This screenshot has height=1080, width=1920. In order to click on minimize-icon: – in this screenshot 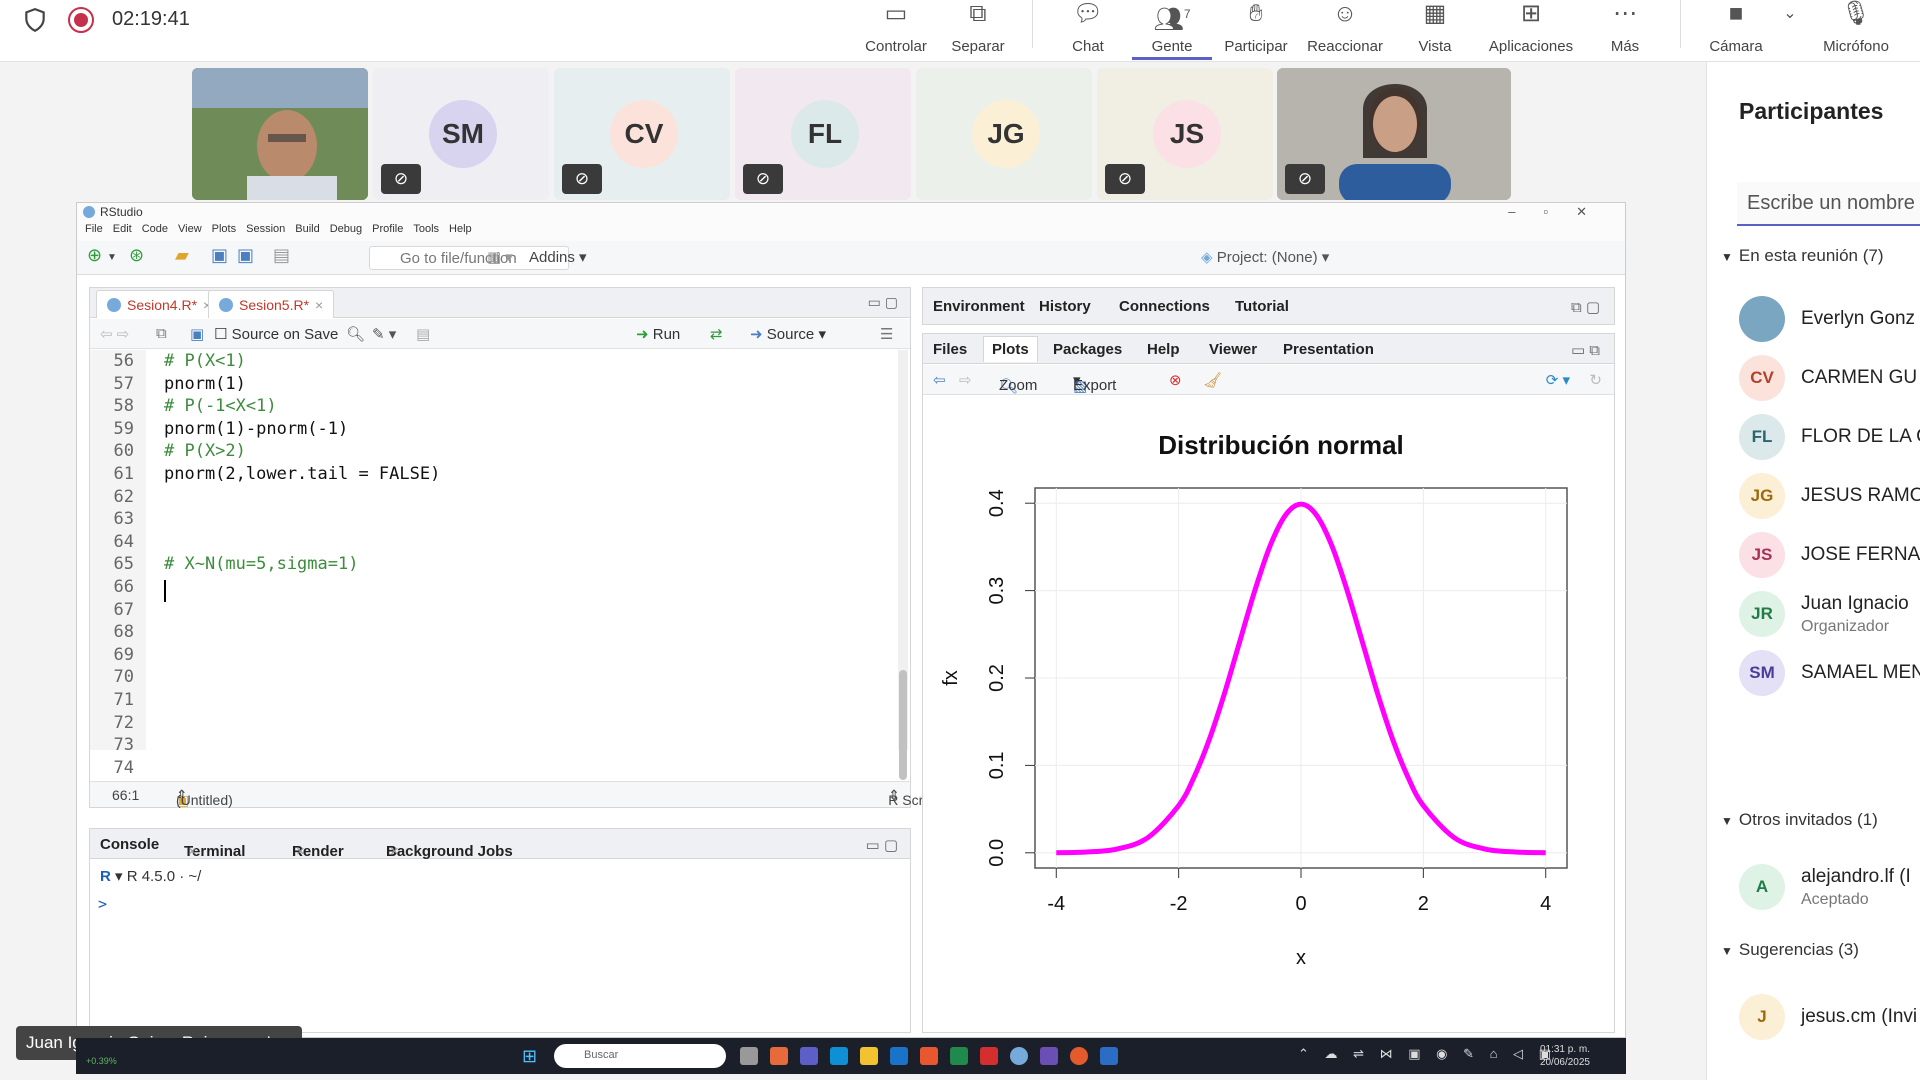, I will do `click(1525, 211)`.